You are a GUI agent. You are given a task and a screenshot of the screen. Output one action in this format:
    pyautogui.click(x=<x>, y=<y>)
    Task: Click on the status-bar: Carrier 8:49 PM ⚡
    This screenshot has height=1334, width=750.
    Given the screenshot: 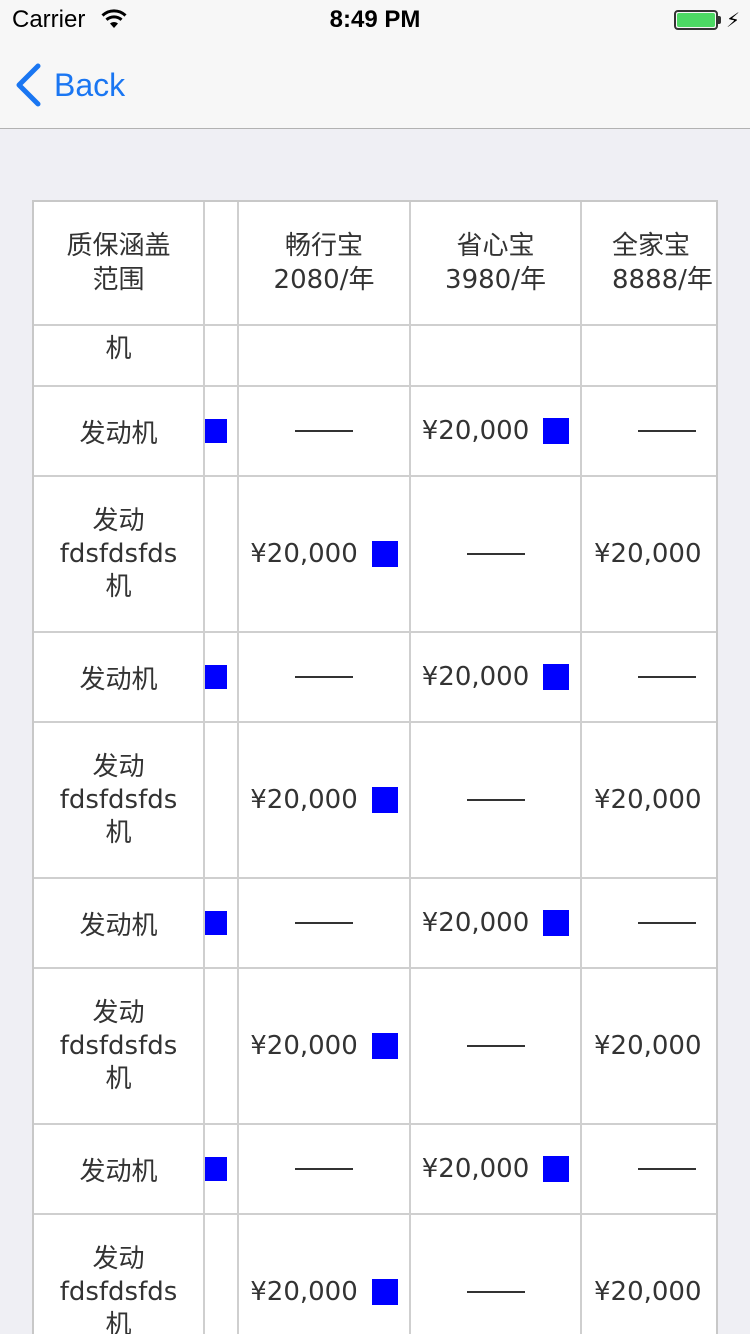 What is the action you would take?
    pyautogui.click(x=375, y=20)
    